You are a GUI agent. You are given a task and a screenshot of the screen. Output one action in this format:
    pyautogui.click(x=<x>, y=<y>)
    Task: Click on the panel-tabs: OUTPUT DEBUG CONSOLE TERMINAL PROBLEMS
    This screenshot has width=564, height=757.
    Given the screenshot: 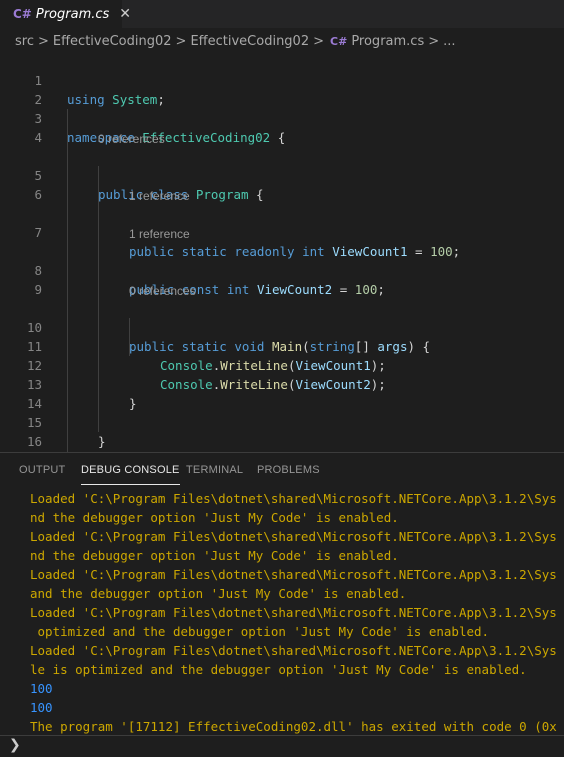 What is the action you would take?
    pyautogui.click(x=282, y=470)
    